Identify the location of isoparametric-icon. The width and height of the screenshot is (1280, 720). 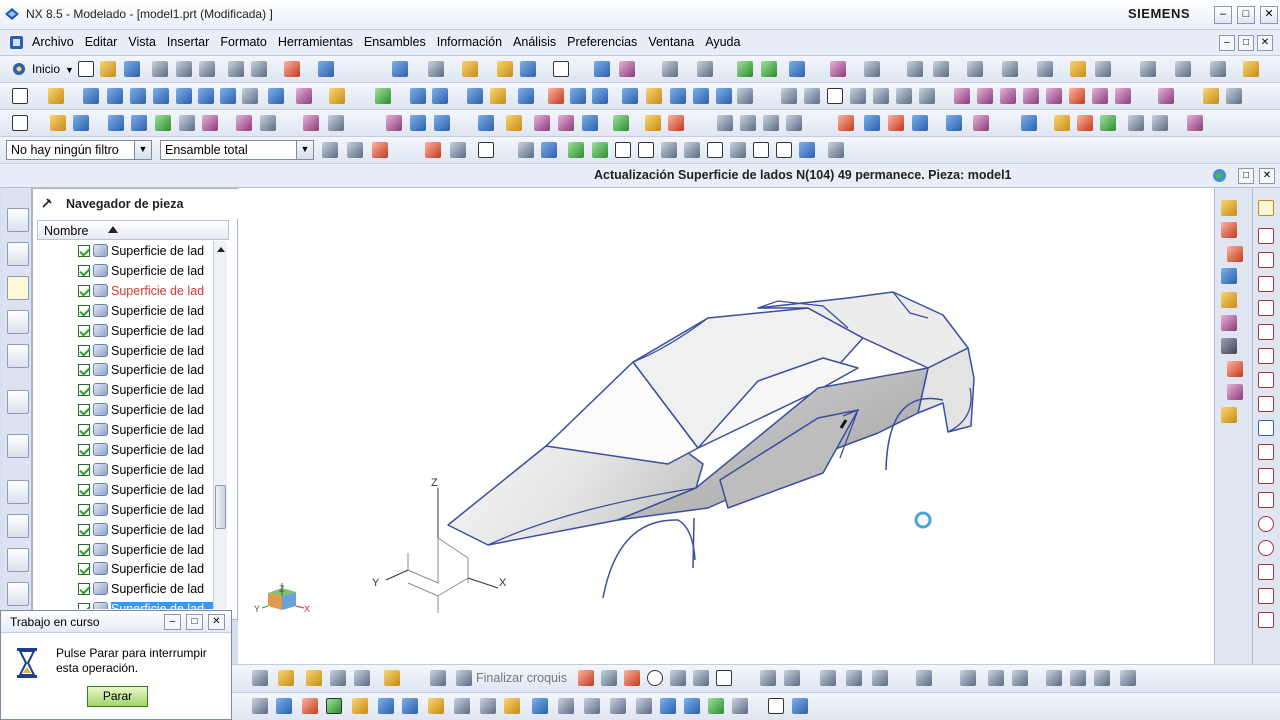
(1123, 96).